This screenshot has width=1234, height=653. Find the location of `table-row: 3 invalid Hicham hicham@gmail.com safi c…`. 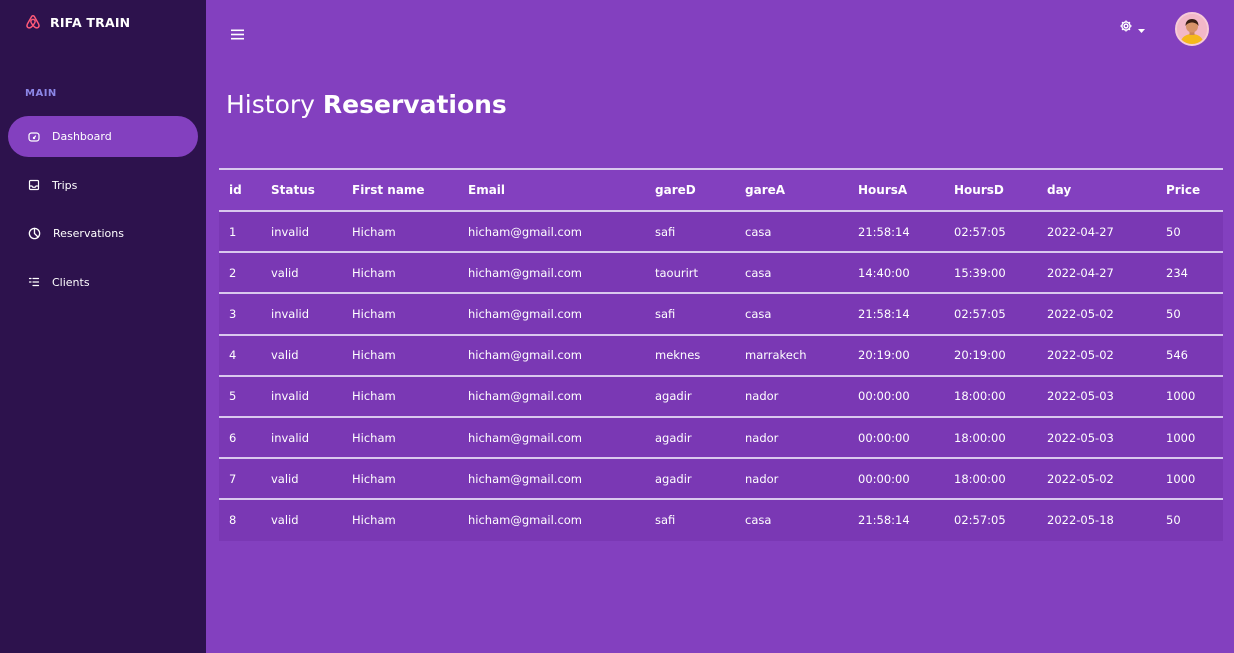

table-row: 3 invalid Hicham hicham@gmail.com safi c… is located at coordinates (721, 314).